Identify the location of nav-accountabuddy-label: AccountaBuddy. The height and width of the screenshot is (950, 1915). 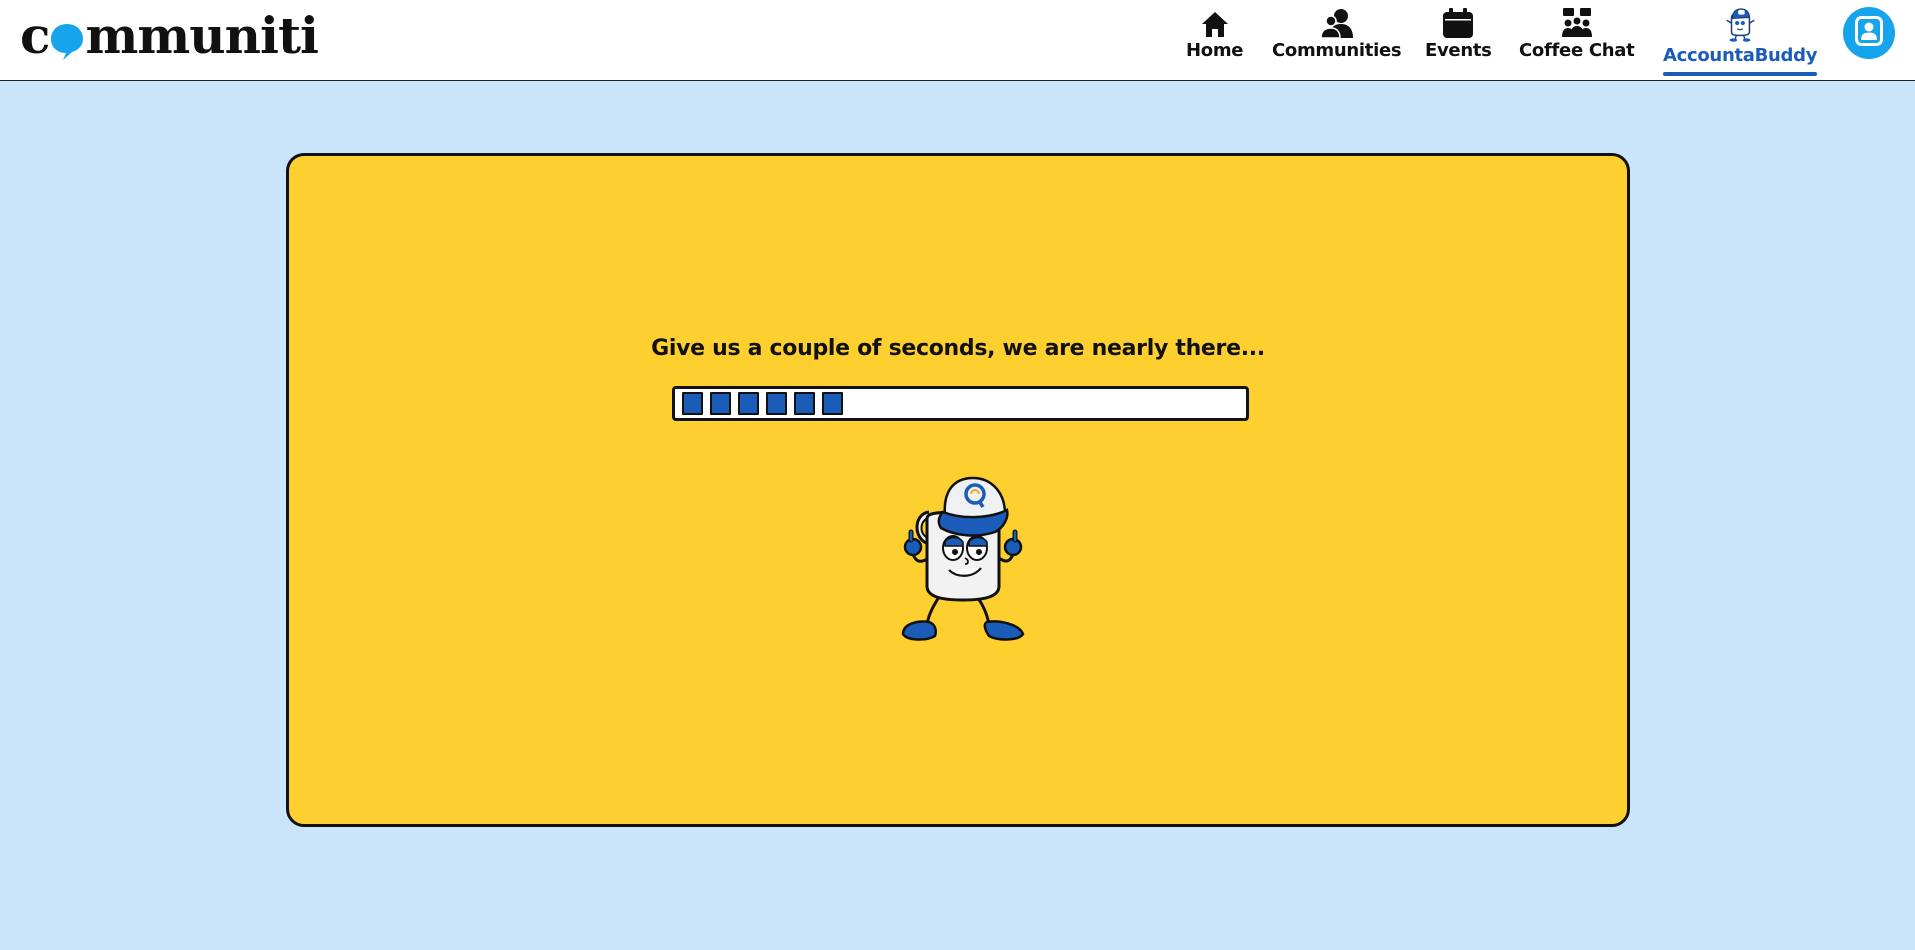
(1740, 55).